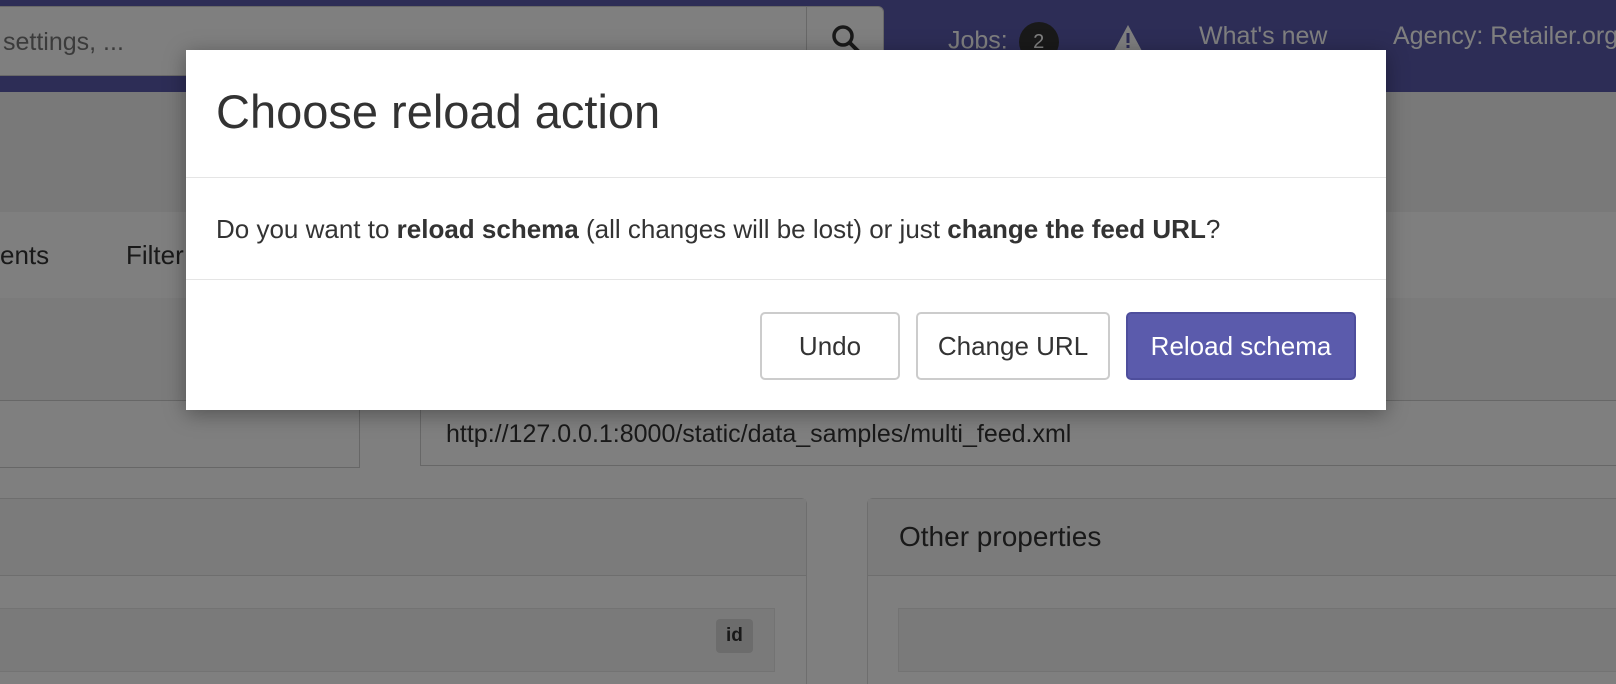 Image resolution: width=1616 pixels, height=684 pixels. I want to click on dialog-text-mid: (all changes will be lost) or just, so click(763, 229).